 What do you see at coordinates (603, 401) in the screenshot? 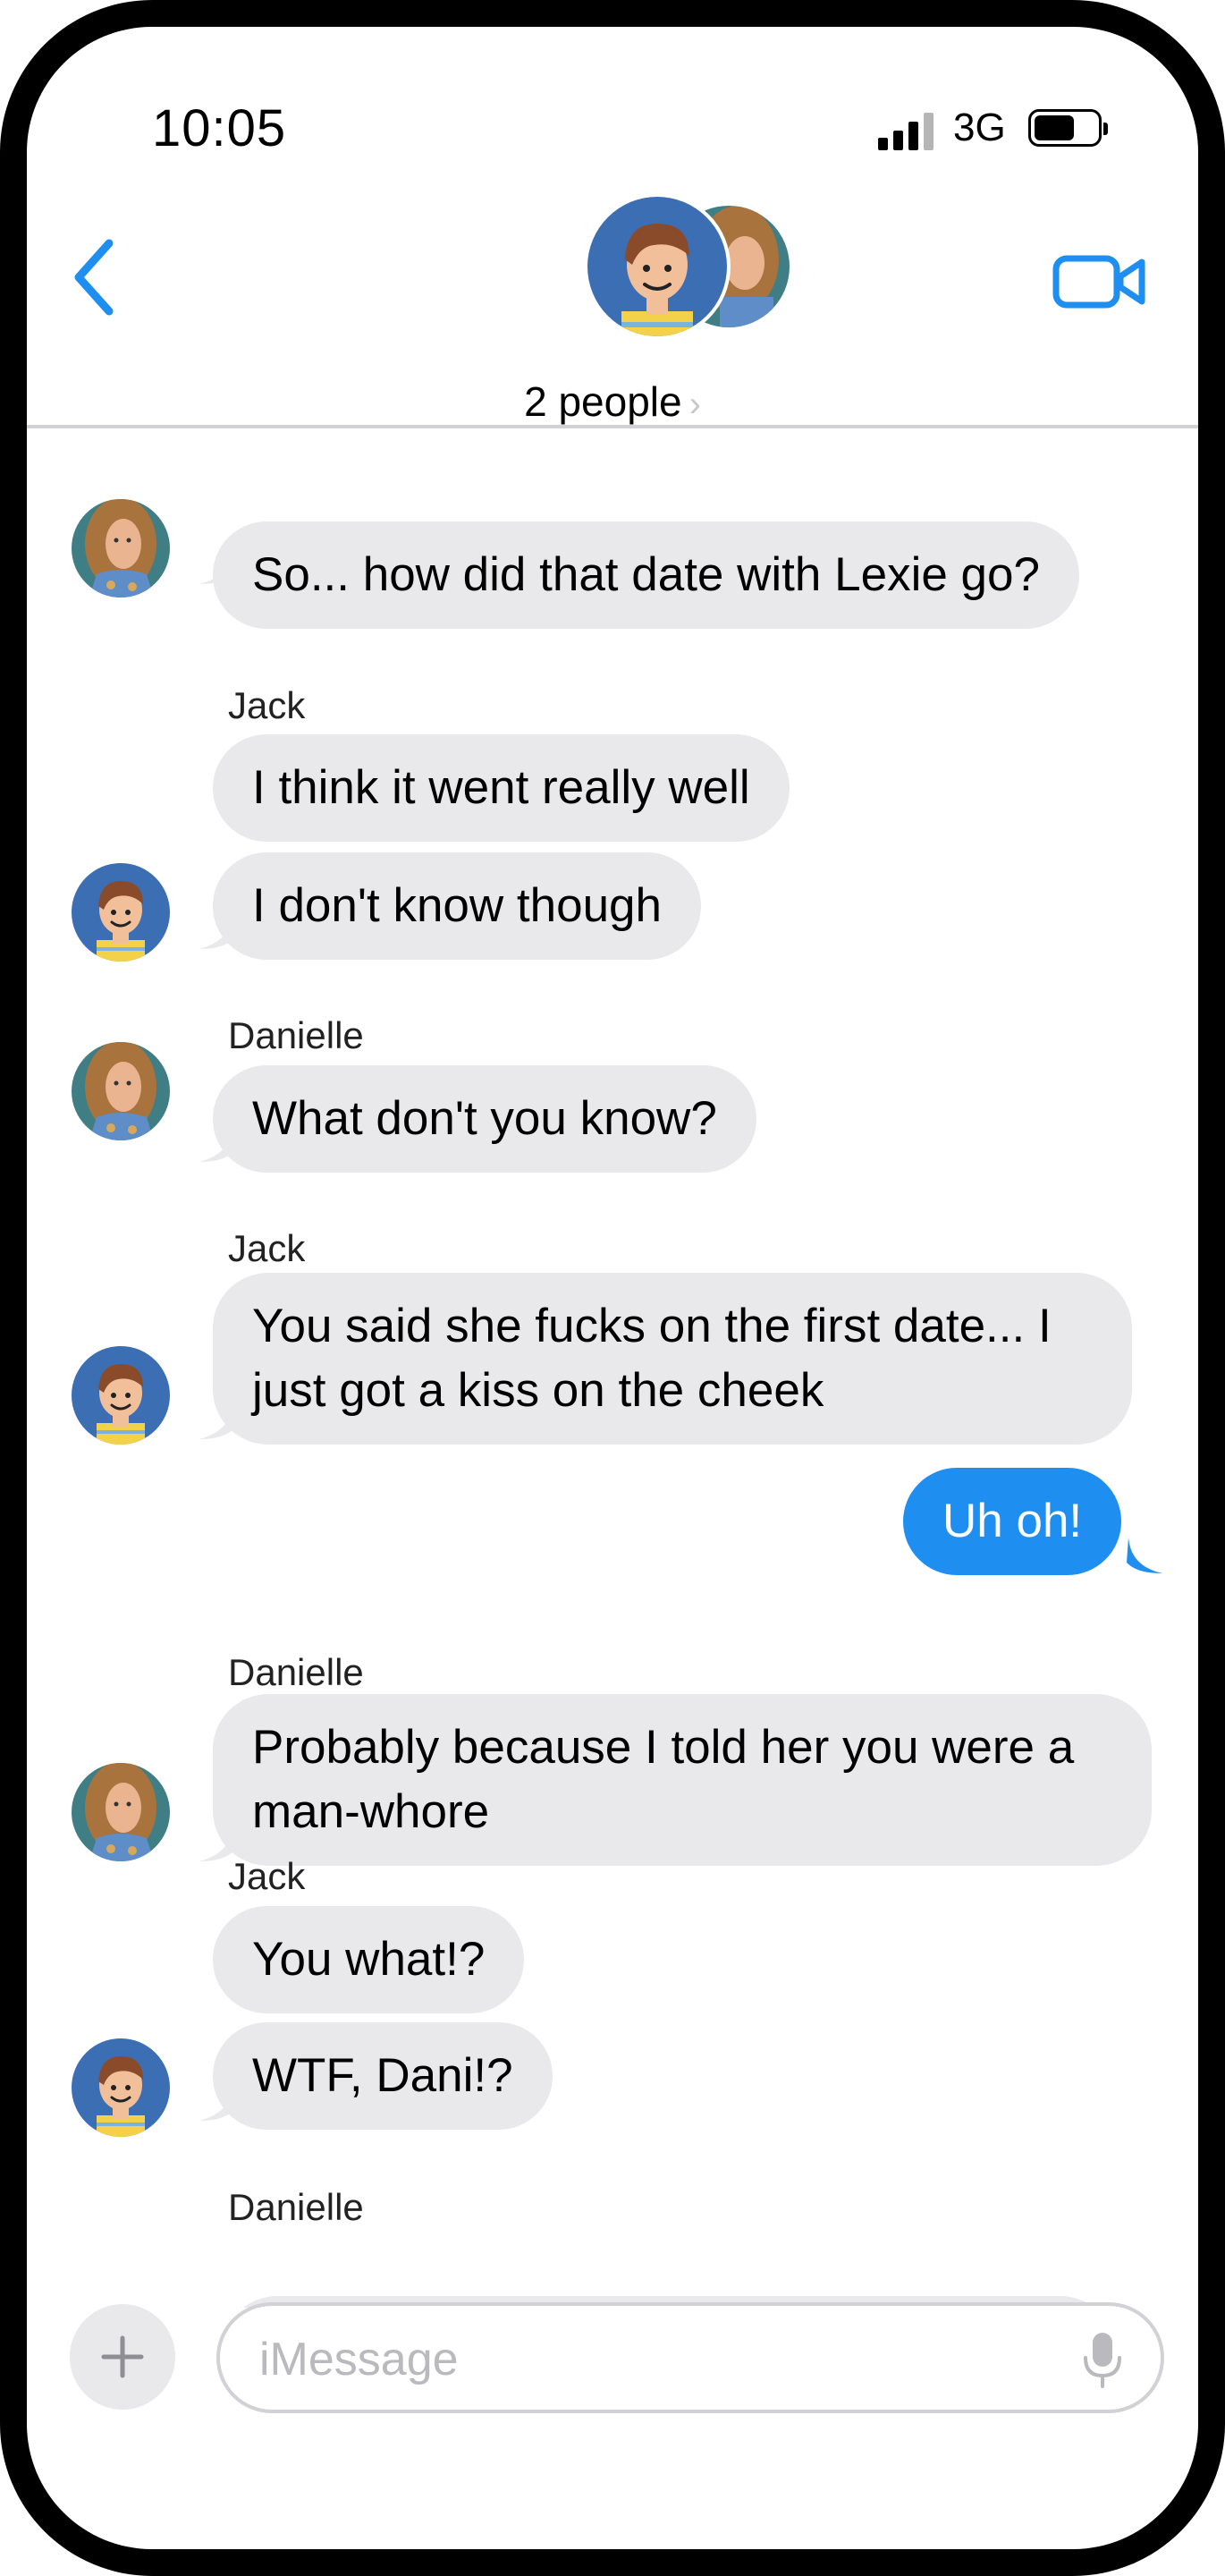
I see `group-title-label: 2 people` at bounding box center [603, 401].